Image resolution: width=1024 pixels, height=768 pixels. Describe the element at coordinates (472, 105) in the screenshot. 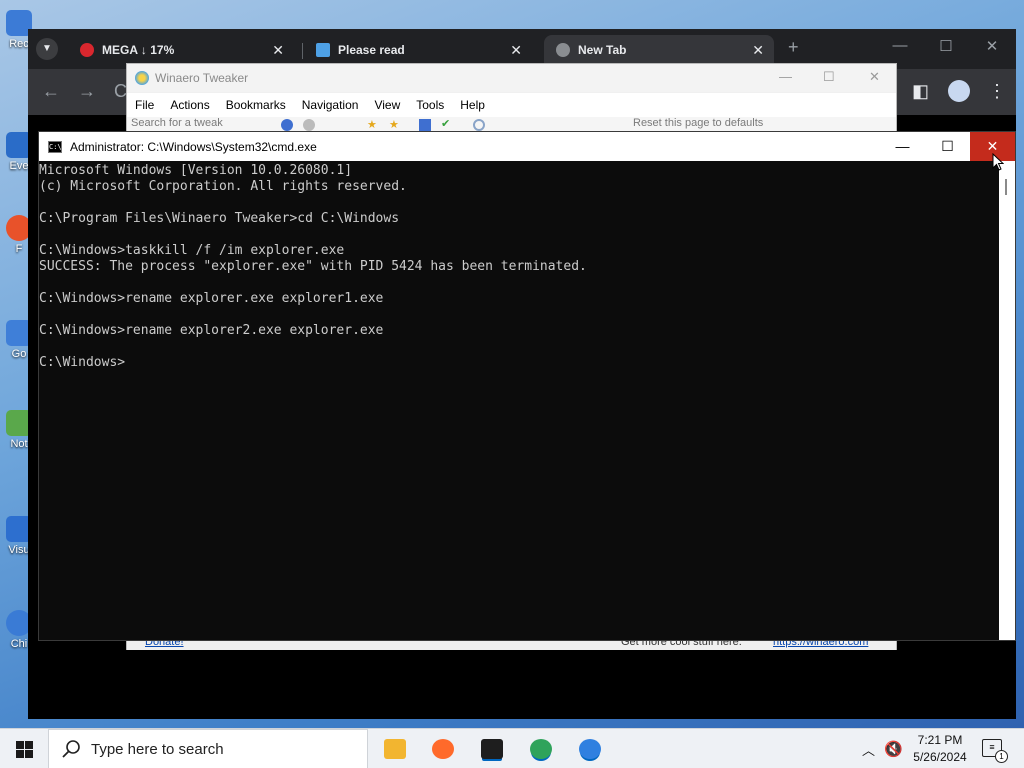

I see `menu-help: Help` at that location.